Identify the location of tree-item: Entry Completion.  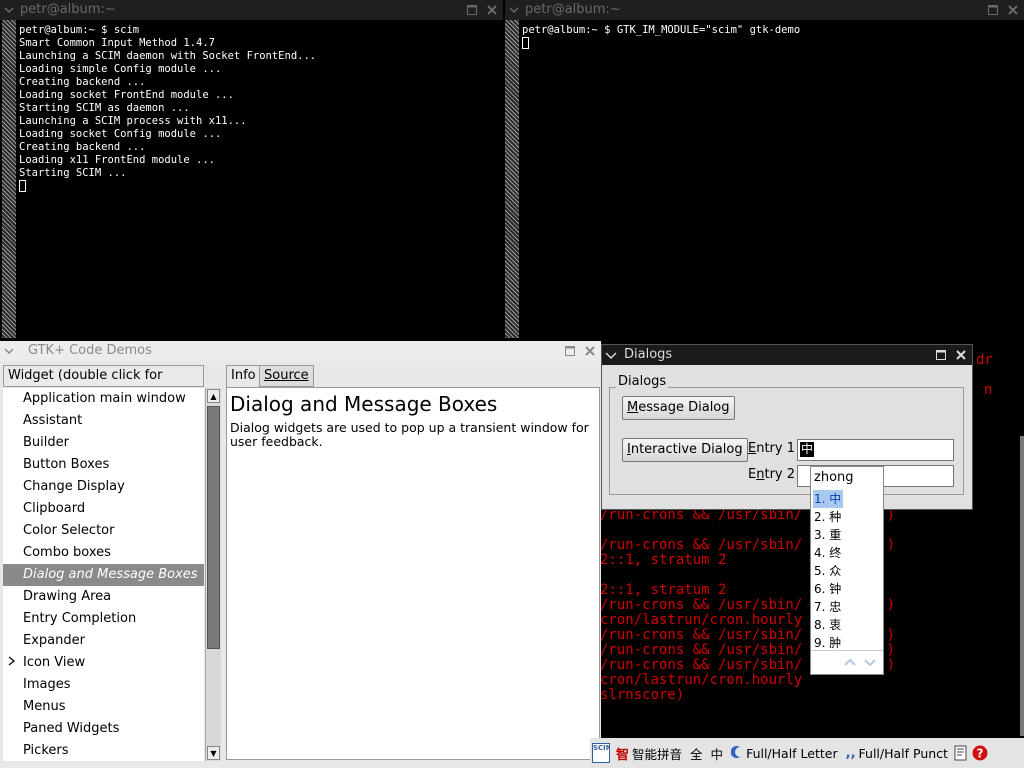
(103, 619).